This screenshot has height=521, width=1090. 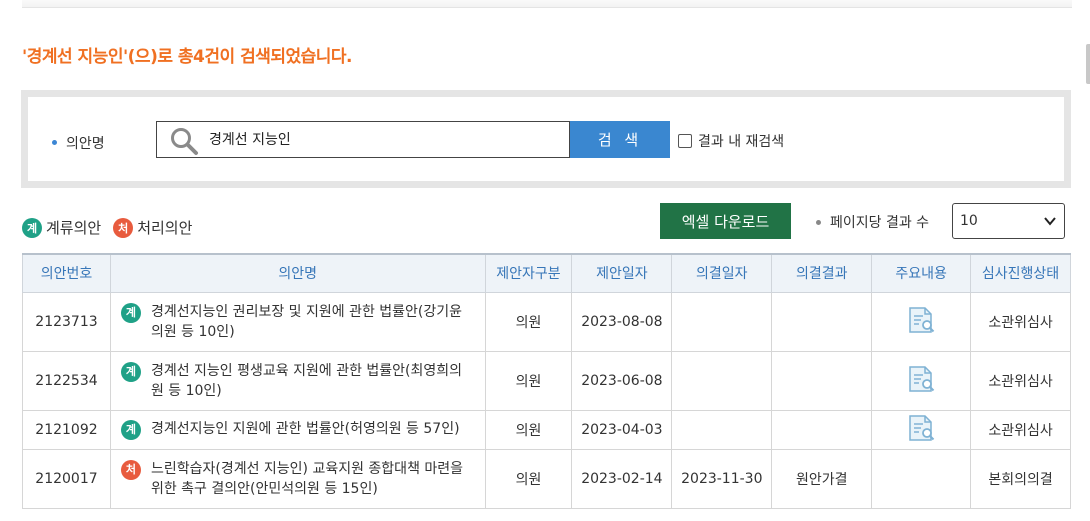 I want to click on col-decided-date: 의결일자, so click(x=722, y=273).